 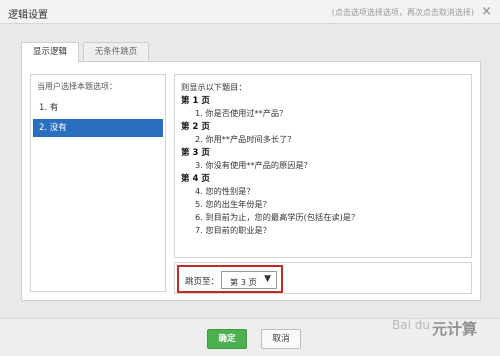 What do you see at coordinates (241, 113) in the screenshot?
I see `question-item: 1. 你是否使用过**产品？` at bounding box center [241, 113].